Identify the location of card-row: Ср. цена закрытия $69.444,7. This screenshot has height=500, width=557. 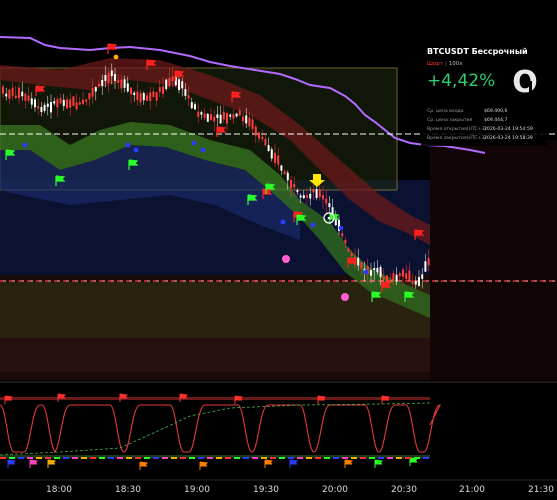
(482, 120).